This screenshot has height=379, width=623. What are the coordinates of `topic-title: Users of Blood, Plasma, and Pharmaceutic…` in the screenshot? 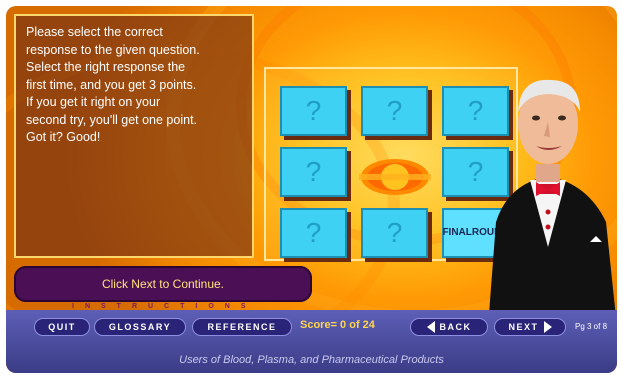 It's located at (311, 360).